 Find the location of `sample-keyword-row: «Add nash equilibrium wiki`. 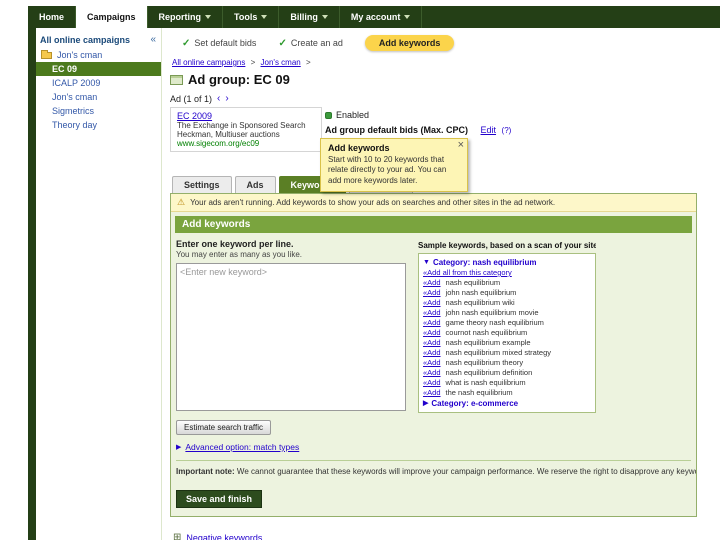

sample-keyword-row: «Add nash equilibrium wiki is located at coordinates (507, 303).